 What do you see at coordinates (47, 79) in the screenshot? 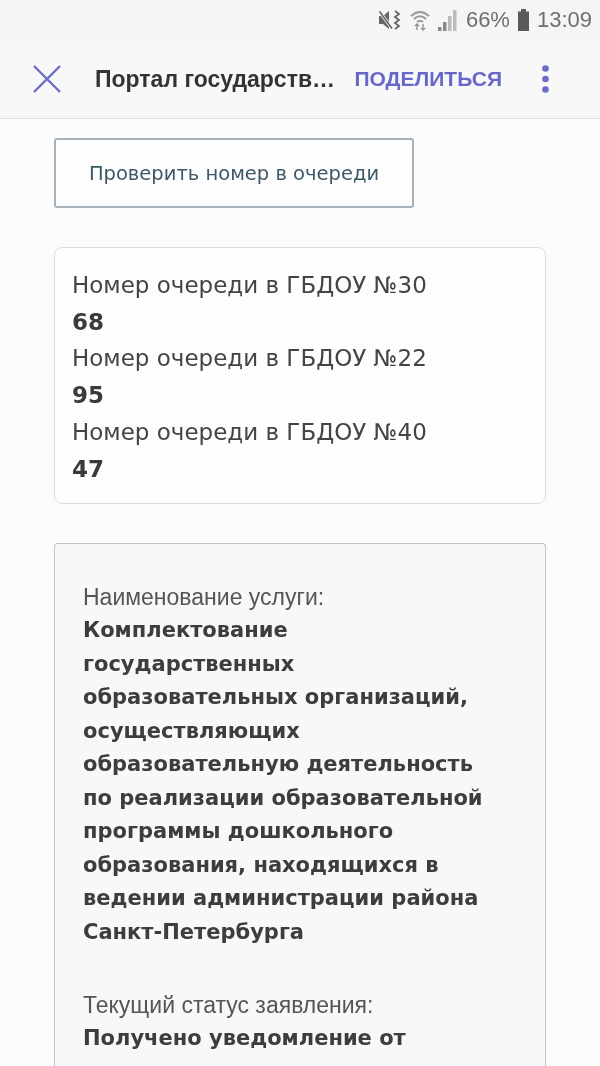
I see `close-icon` at bounding box center [47, 79].